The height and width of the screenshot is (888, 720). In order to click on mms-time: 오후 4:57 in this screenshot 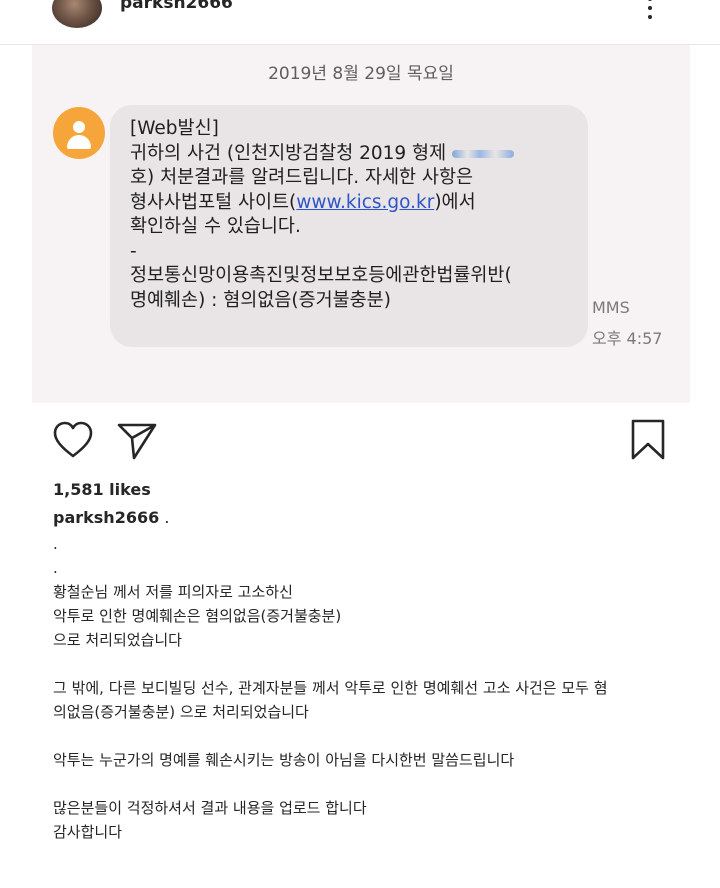, I will do `click(627, 338)`.